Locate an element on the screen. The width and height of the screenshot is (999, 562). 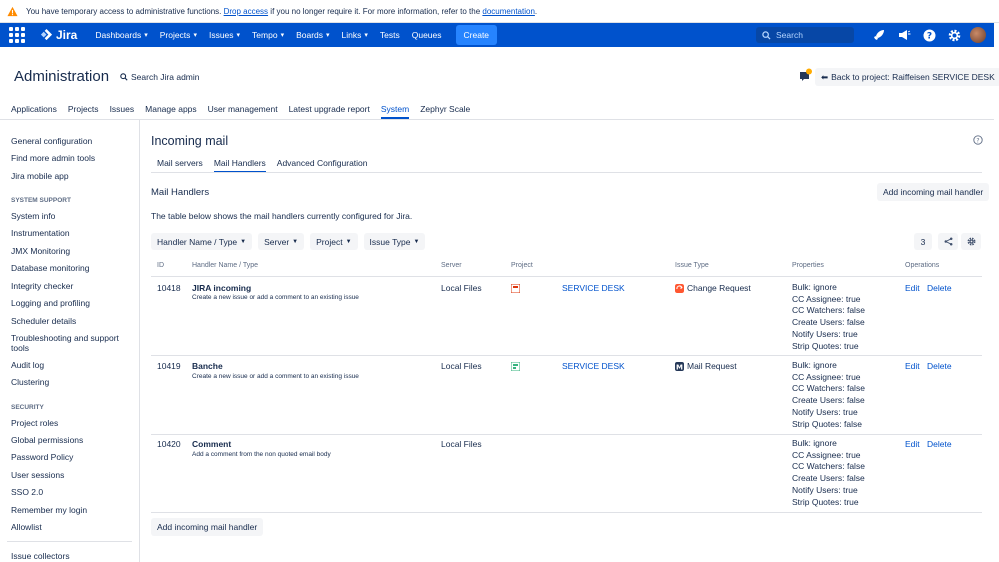
row-2-edit-link: Edit is located at coordinates (912, 366).